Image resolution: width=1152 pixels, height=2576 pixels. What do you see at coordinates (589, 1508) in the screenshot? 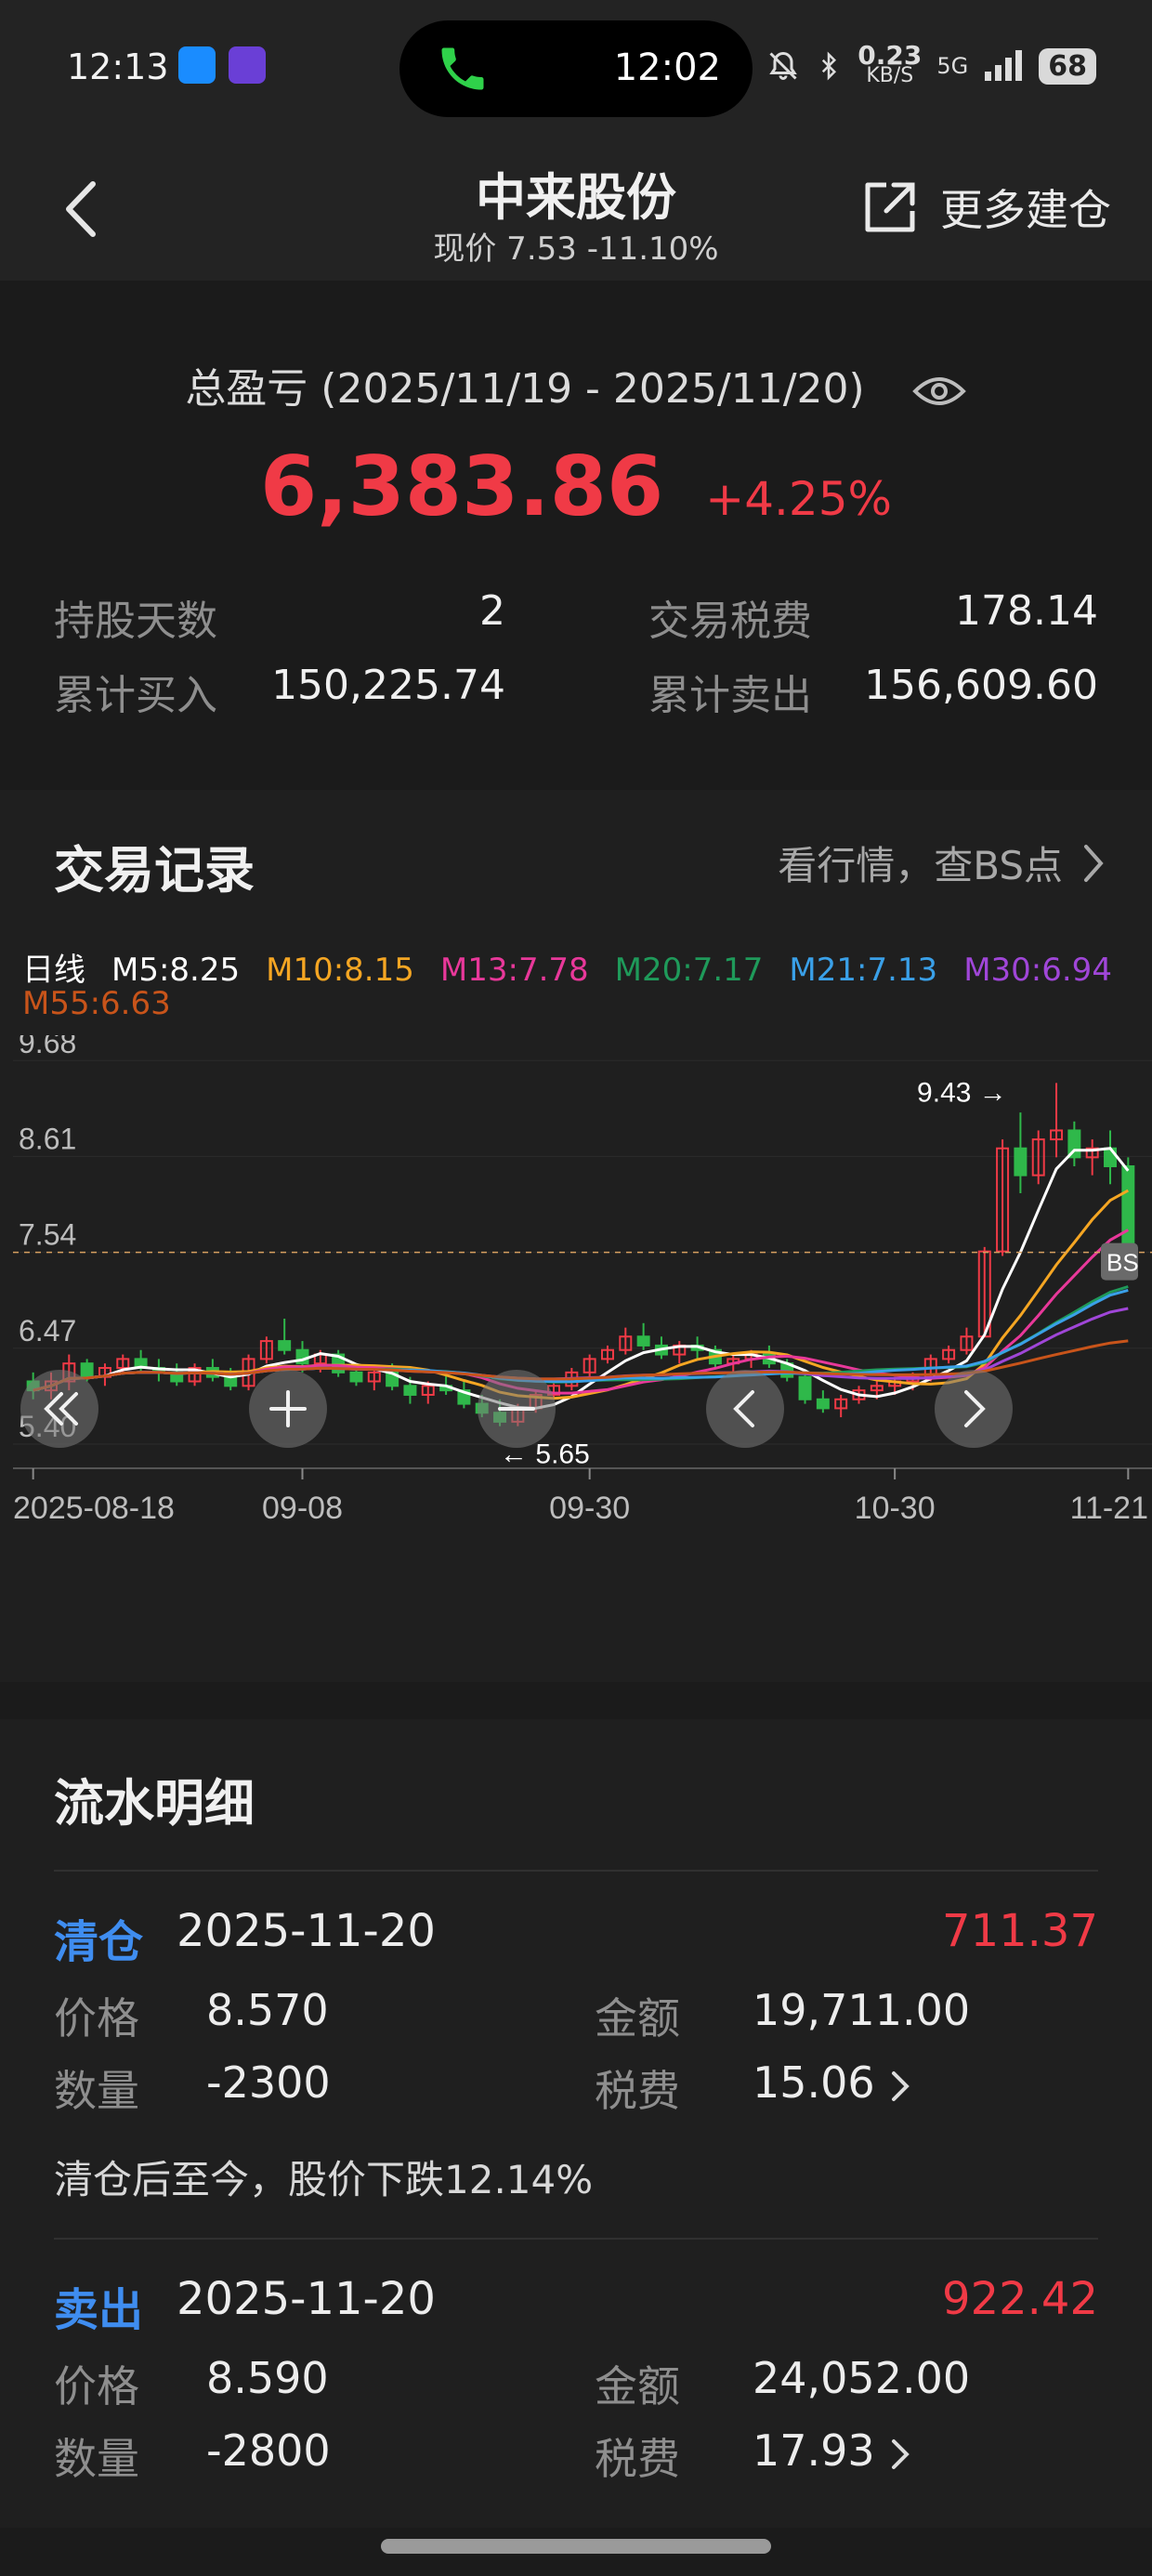
I see `x-tick-label: 09-30` at bounding box center [589, 1508].